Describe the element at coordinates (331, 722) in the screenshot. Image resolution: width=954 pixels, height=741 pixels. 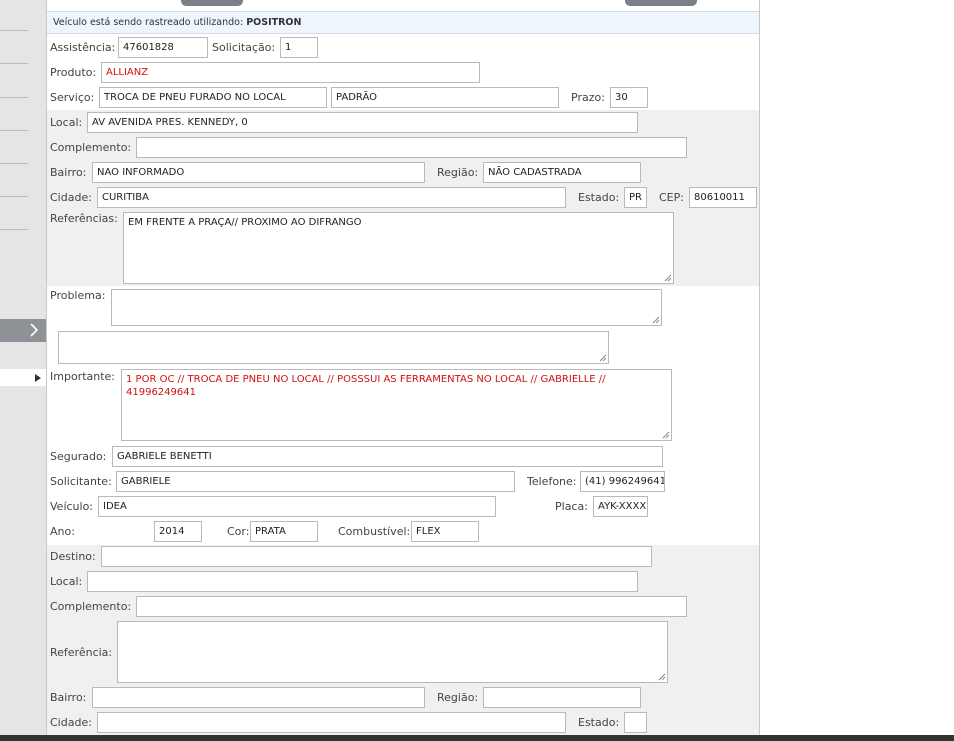
I see `destino-cidade-field` at that location.